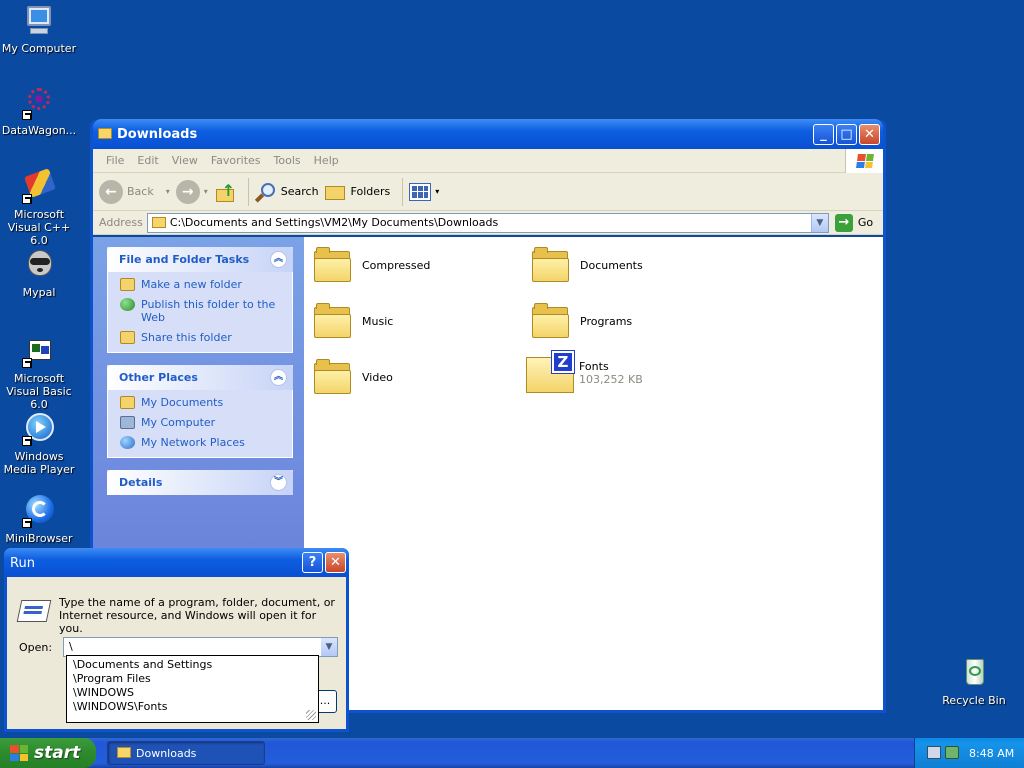 Image resolution: width=1024 pixels, height=768 pixels. What do you see at coordinates (39, 207) in the screenshot?
I see `desktop-icon-visual-cpp: Microsoft Visual C++ 6.0` at bounding box center [39, 207].